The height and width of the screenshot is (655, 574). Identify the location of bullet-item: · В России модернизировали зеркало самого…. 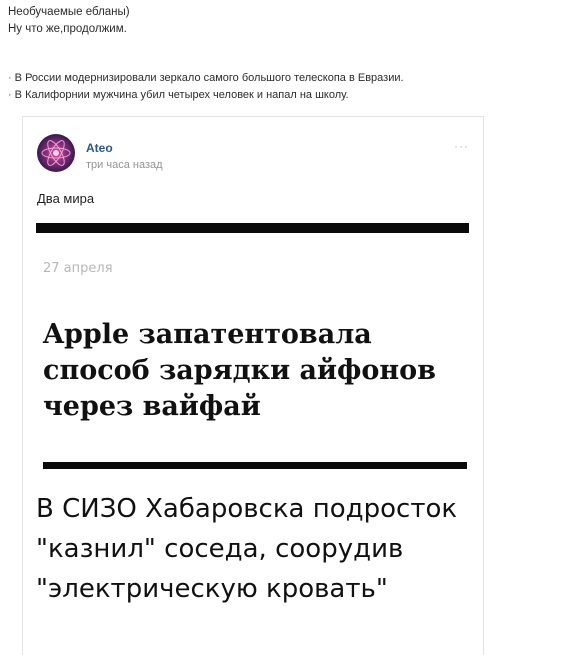
(206, 78).